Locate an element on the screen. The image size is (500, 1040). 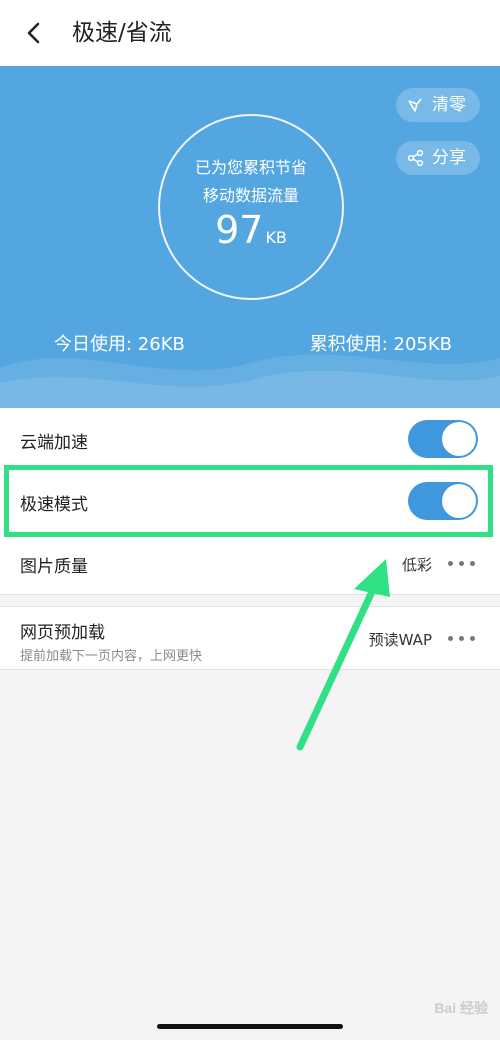
savings-unit: KB is located at coordinates (276, 237).